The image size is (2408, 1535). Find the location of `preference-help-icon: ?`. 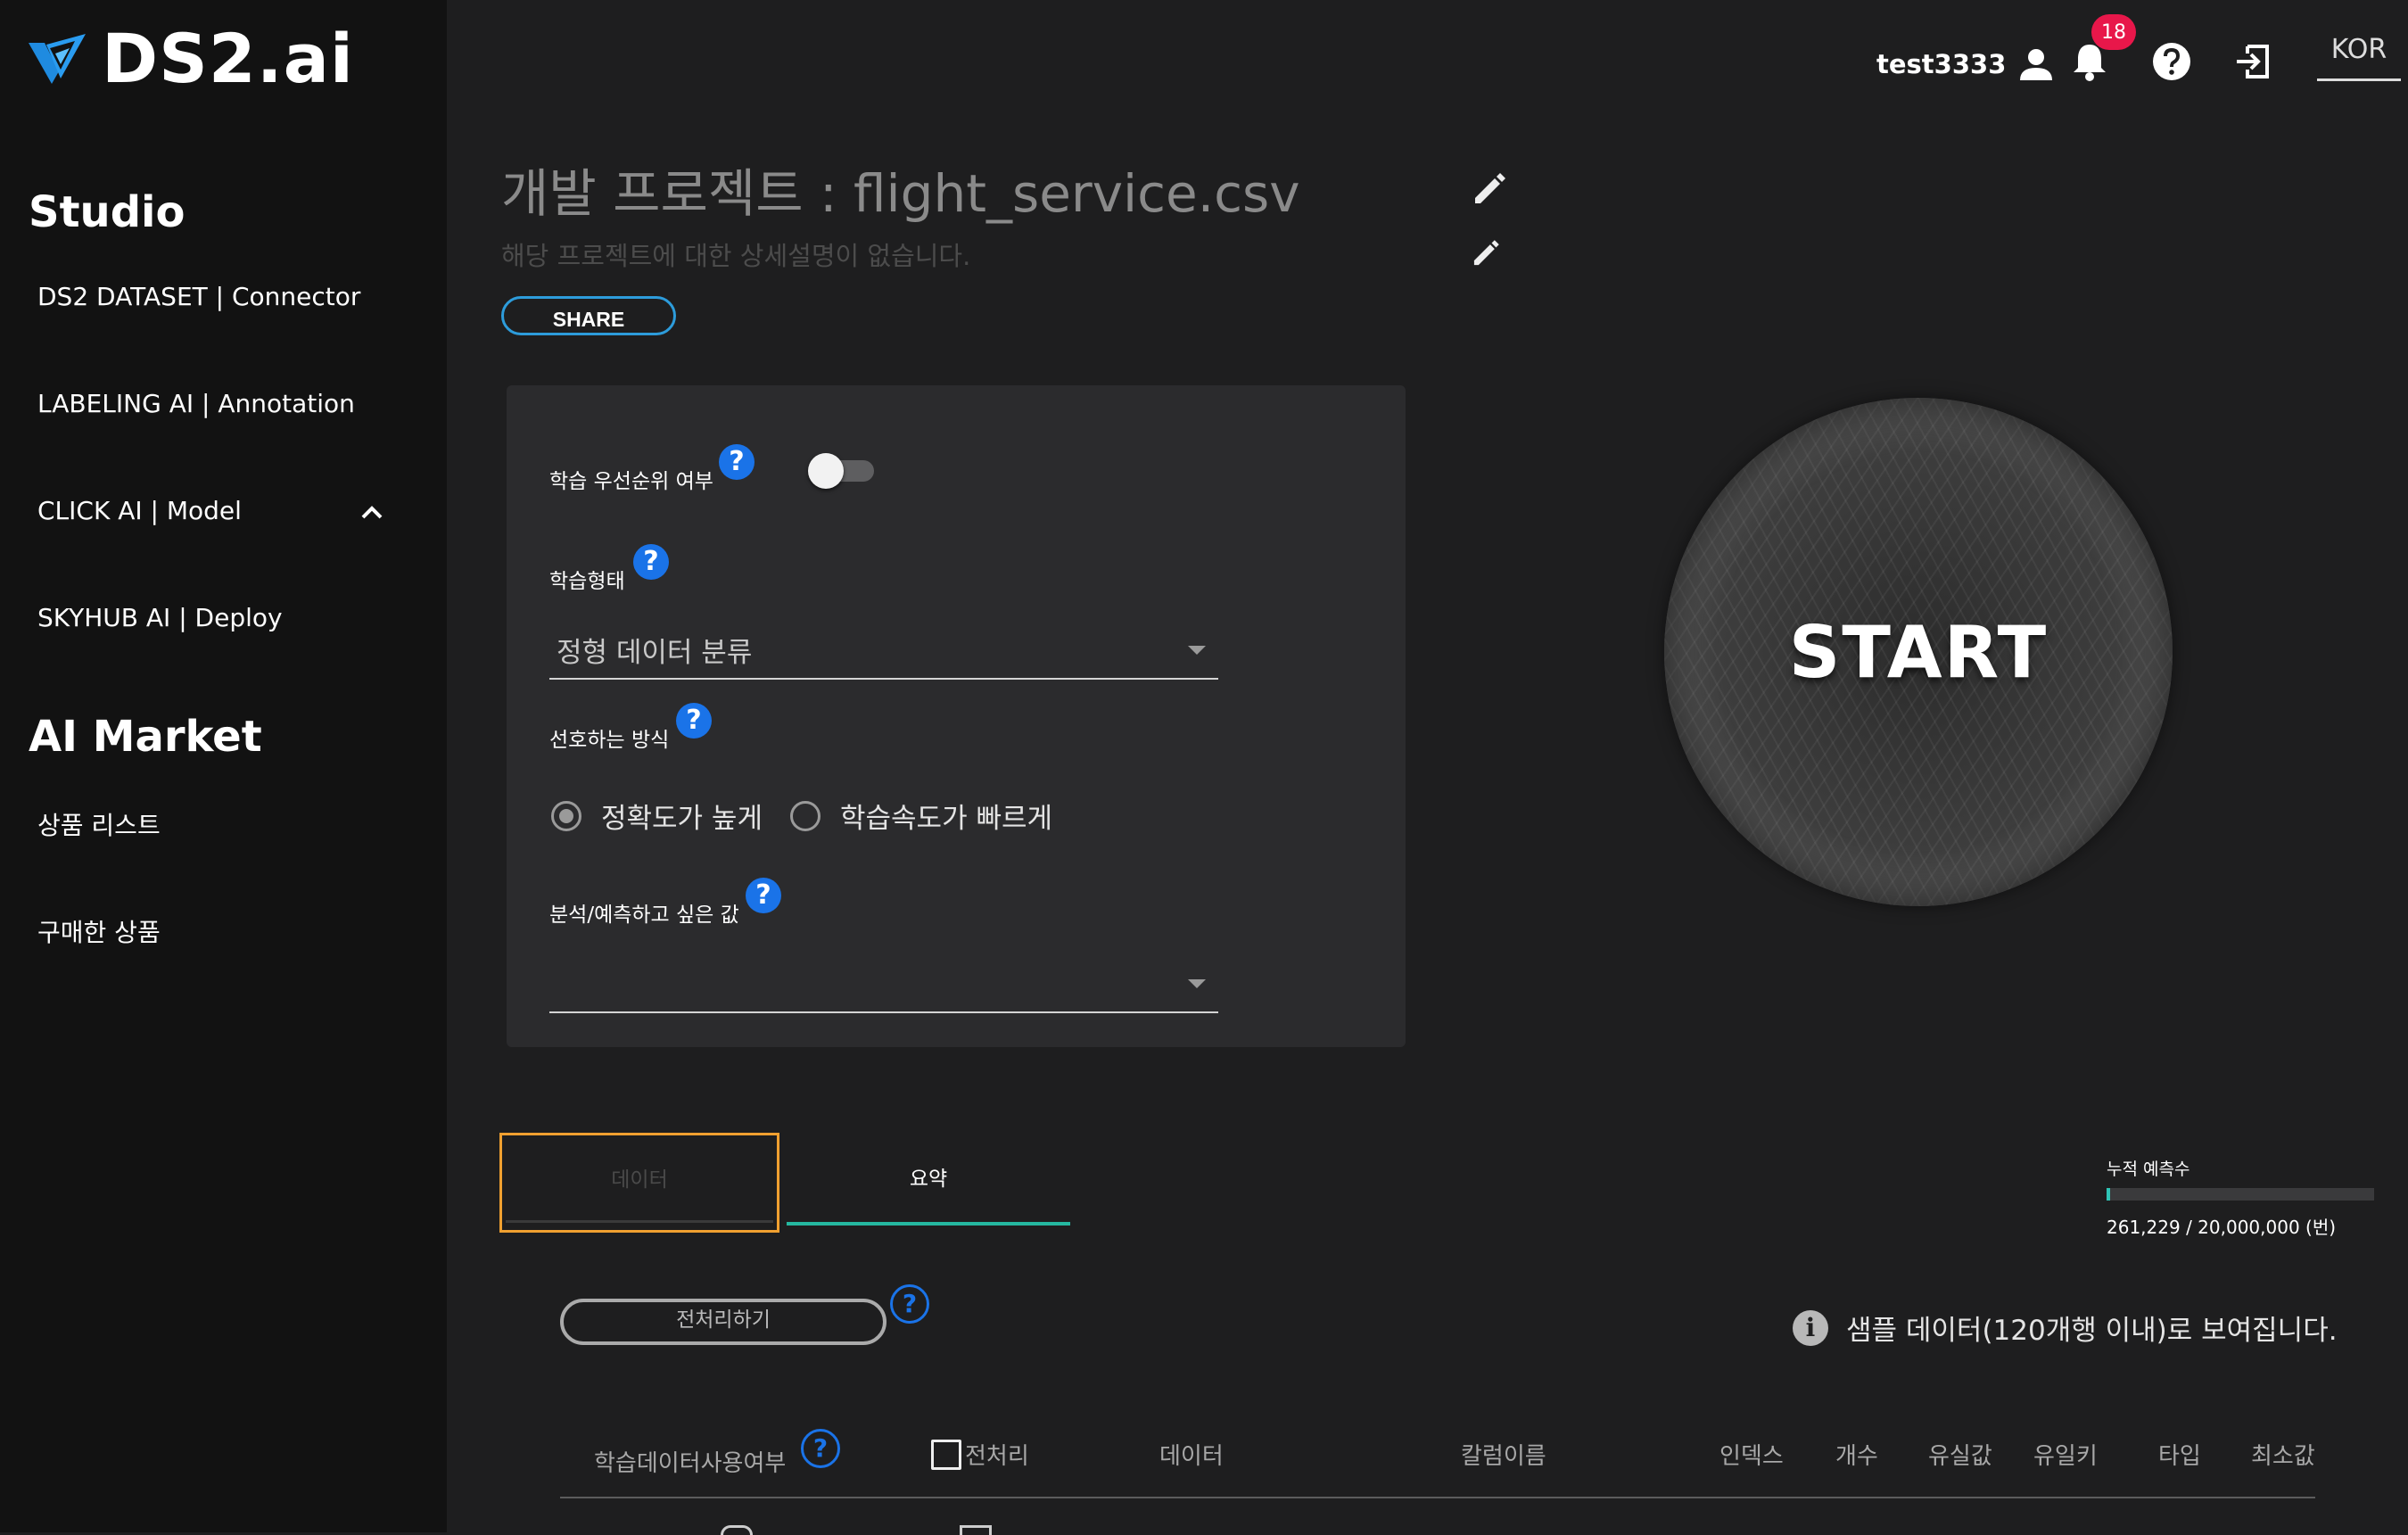

preference-help-icon: ? is located at coordinates (694, 721).